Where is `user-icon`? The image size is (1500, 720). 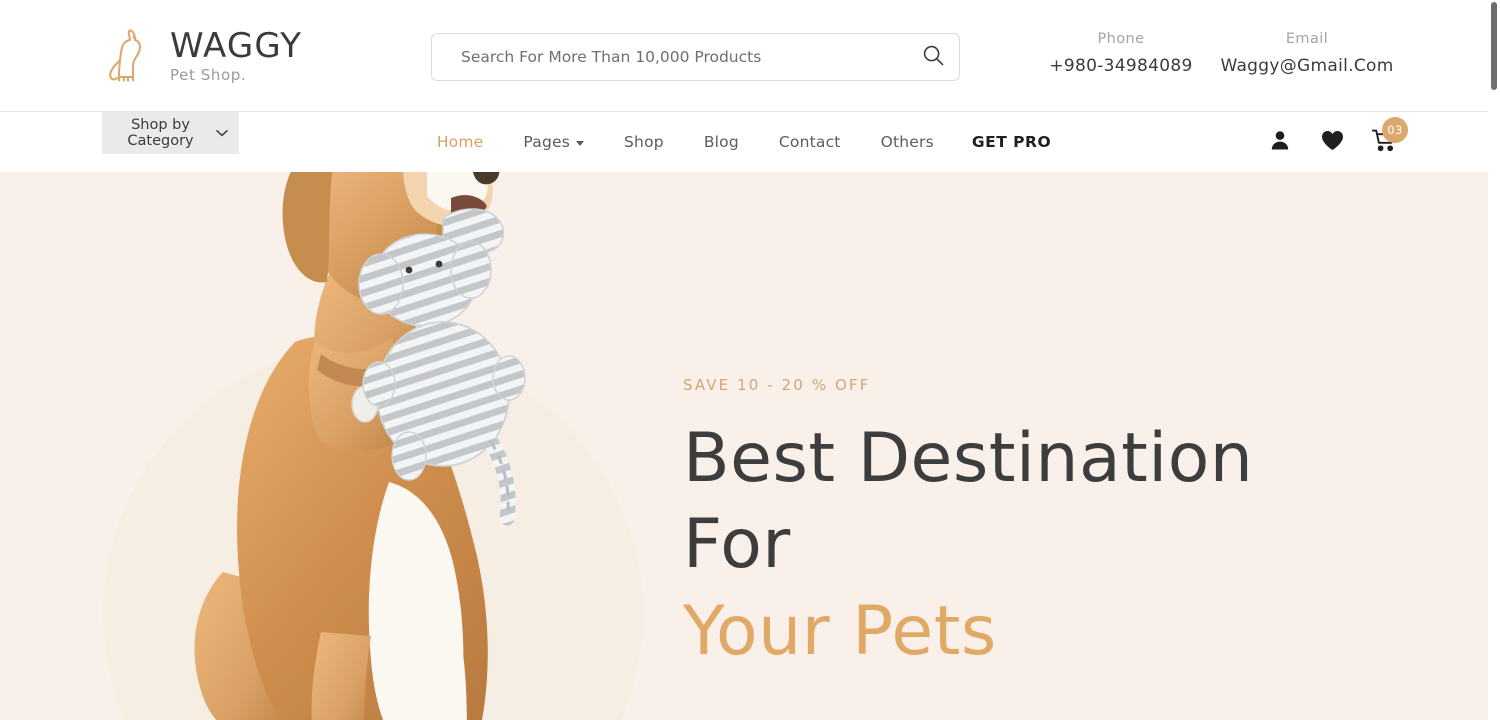
user-icon is located at coordinates (1280, 142).